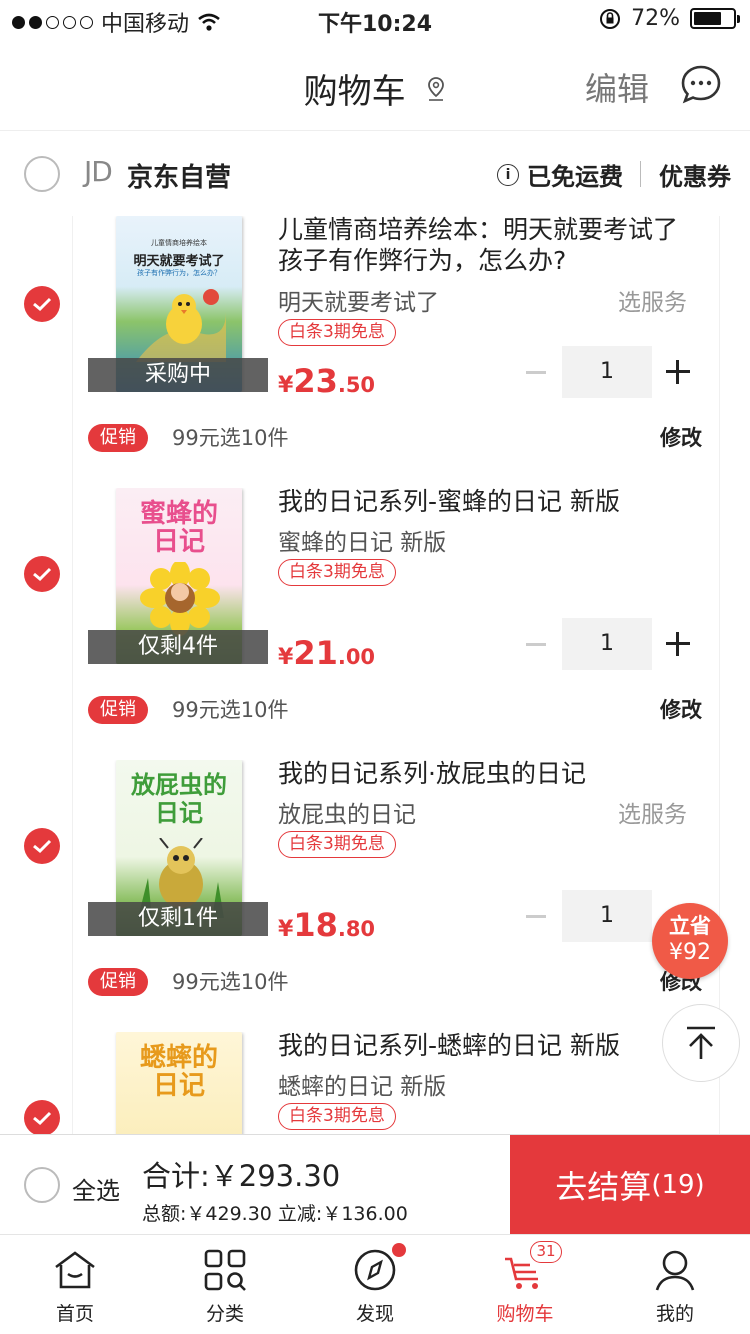  What do you see at coordinates (118, 710) in the screenshot?
I see `promo-tag: 促销` at bounding box center [118, 710].